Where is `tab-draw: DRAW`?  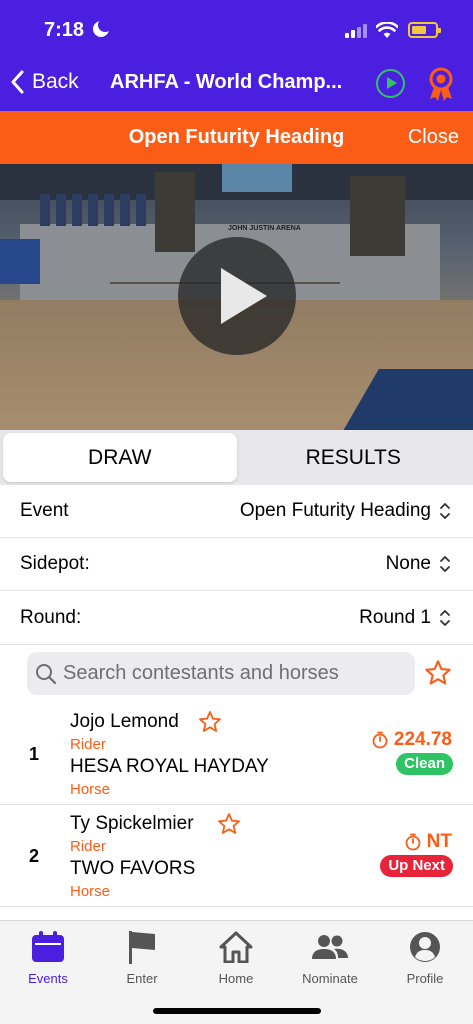
tab-draw: DRAW is located at coordinates (120, 457).